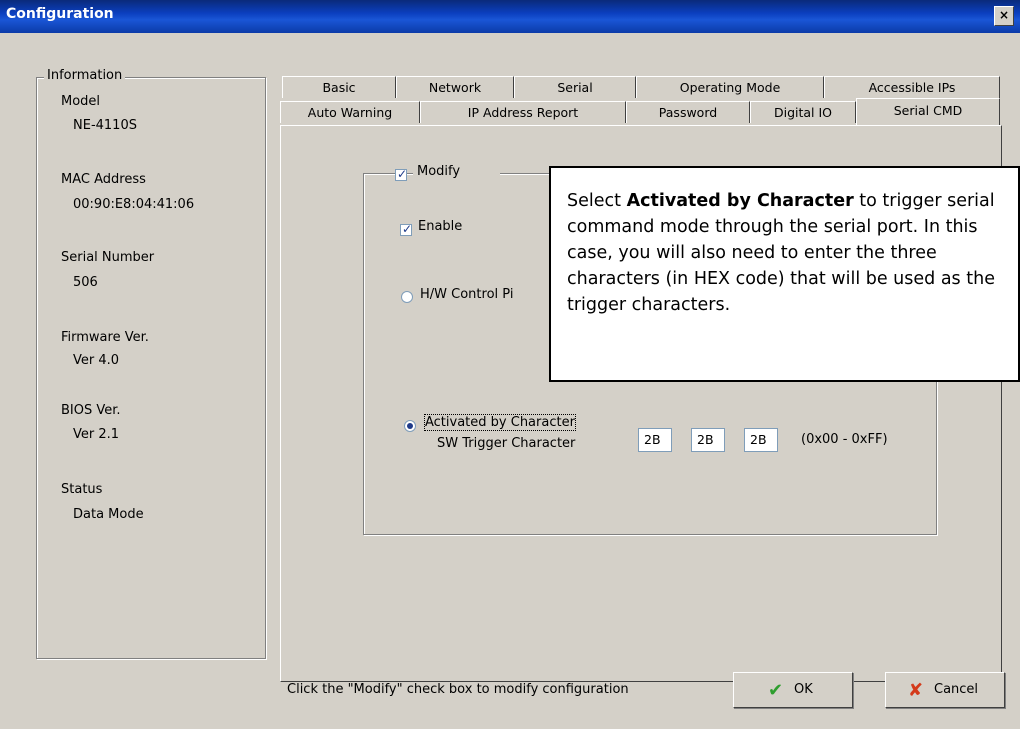 The width and height of the screenshot is (1020, 729). What do you see at coordinates (350, 112) in the screenshot?
I see `tab-auto-warning: Auto Warning` at bounding box center [350, 112].